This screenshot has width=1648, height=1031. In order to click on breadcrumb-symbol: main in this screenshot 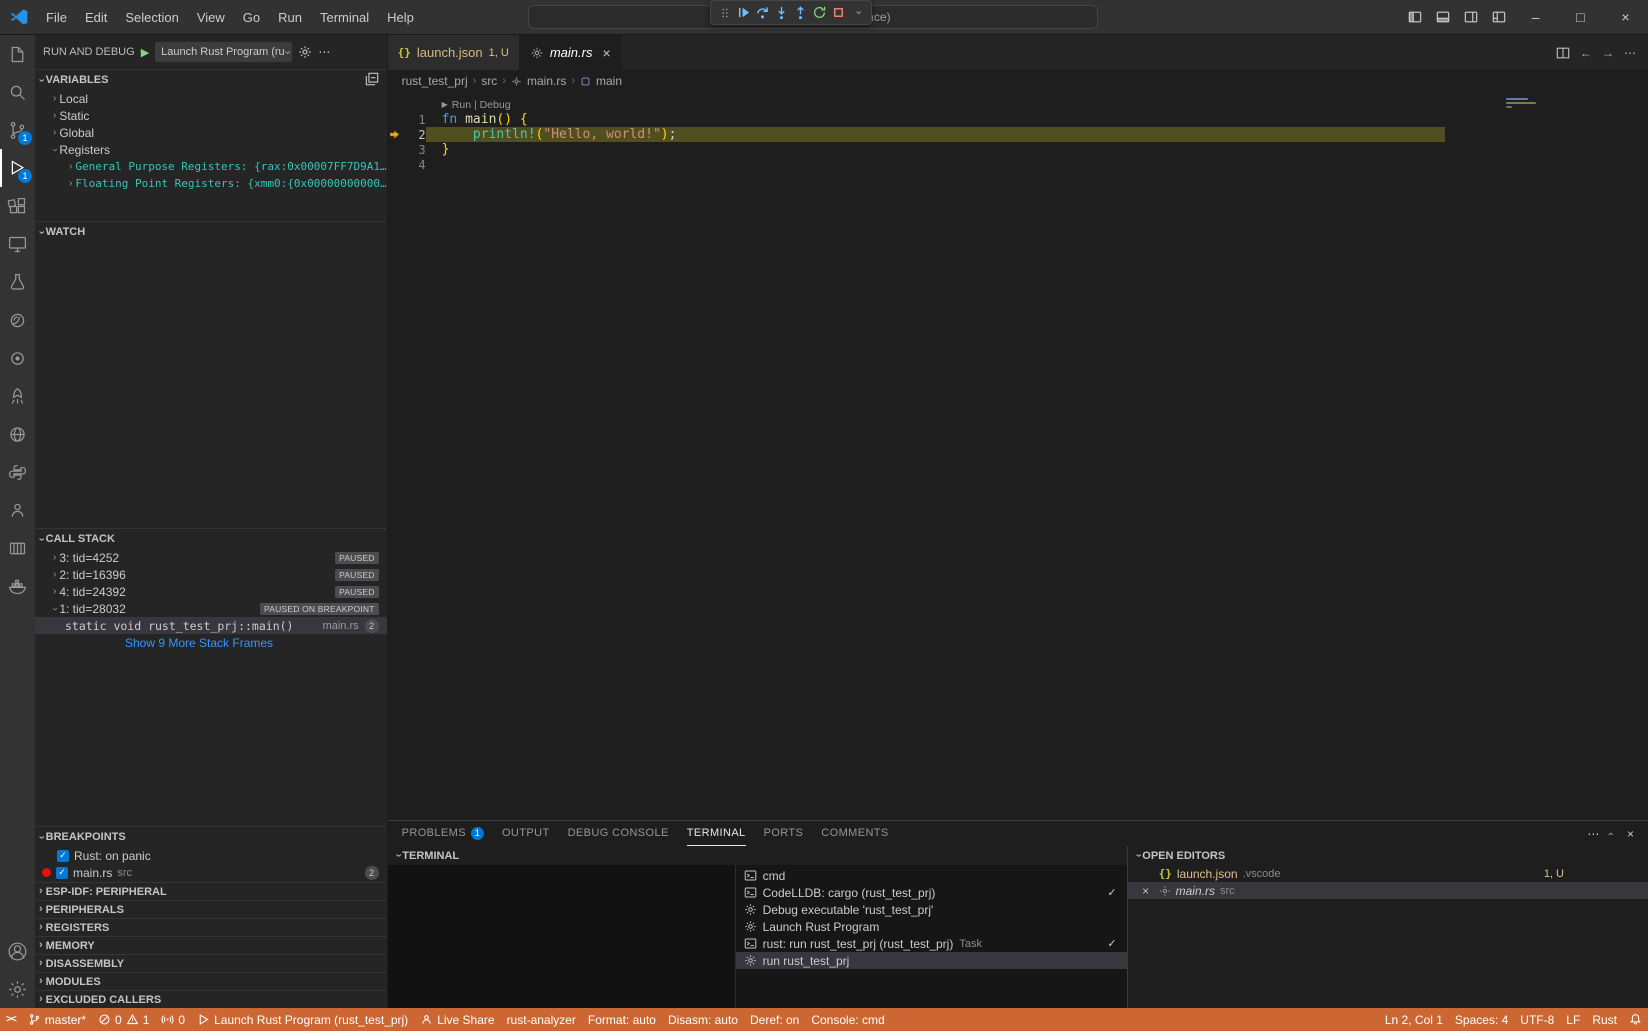, I will do `click(609, 81)`.